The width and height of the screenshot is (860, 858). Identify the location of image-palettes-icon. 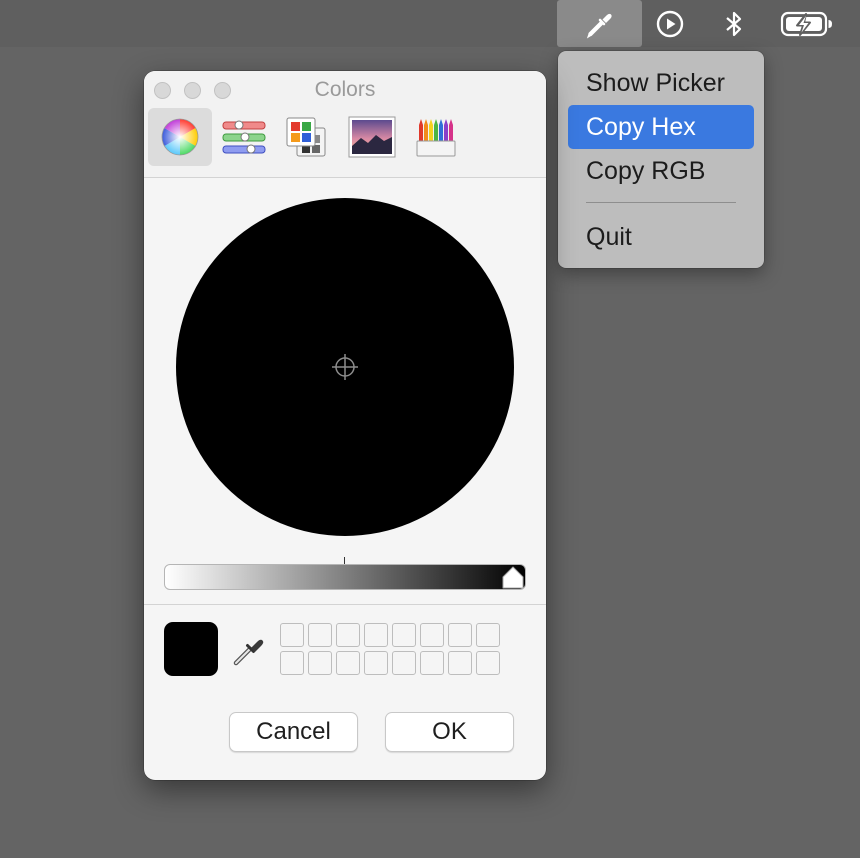
(372, 137).